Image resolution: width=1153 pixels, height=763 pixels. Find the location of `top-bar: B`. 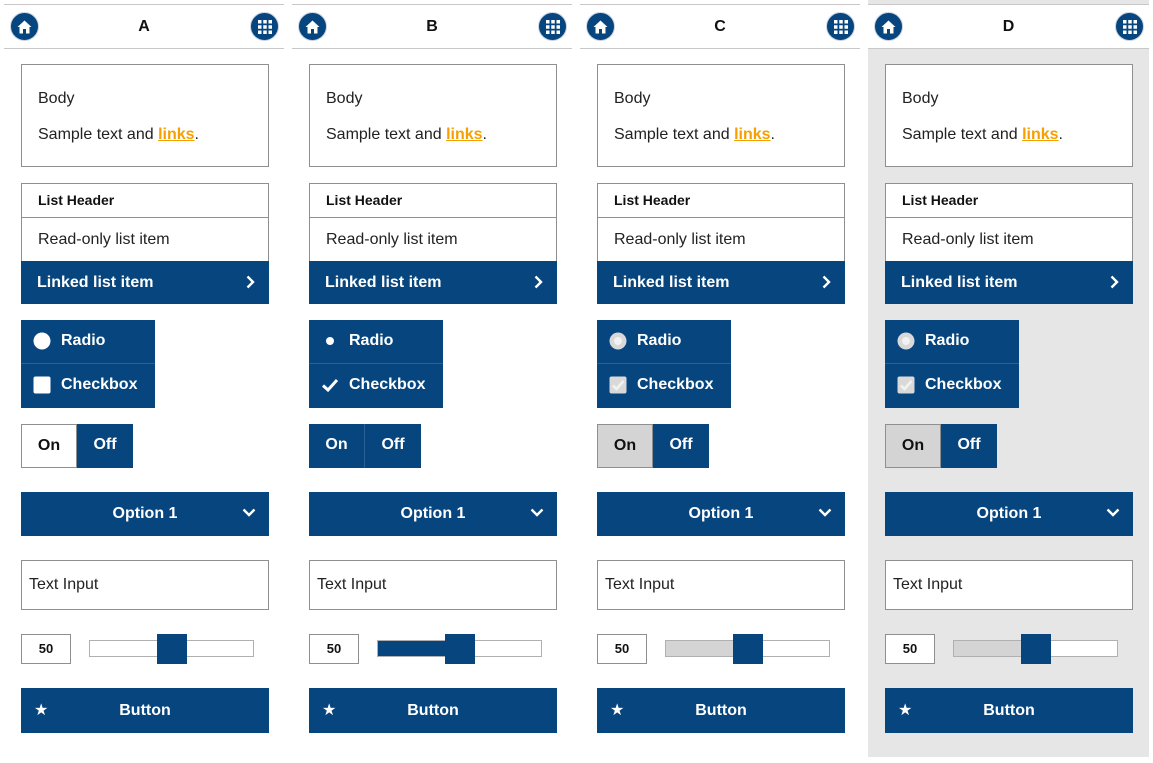

top-bar: B is located at coordinates (432, 26).